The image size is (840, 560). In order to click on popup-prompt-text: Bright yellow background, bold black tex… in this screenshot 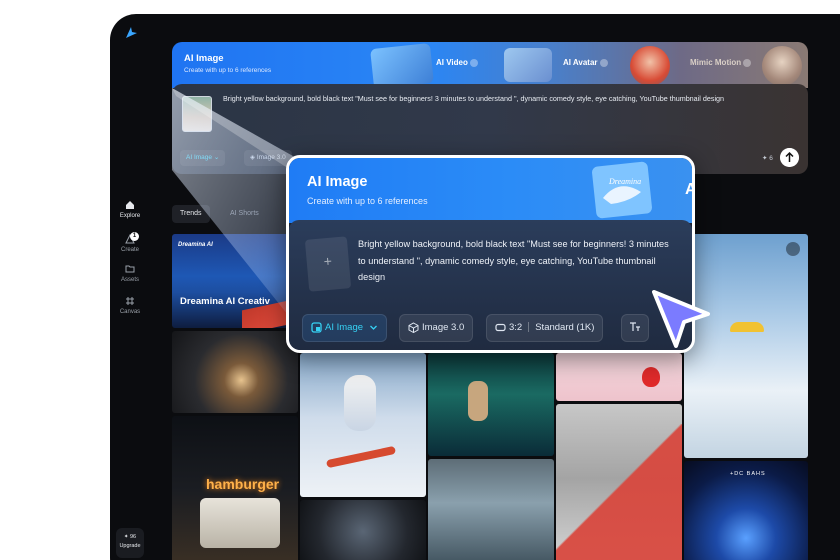, I will do `click(518, 261)`.